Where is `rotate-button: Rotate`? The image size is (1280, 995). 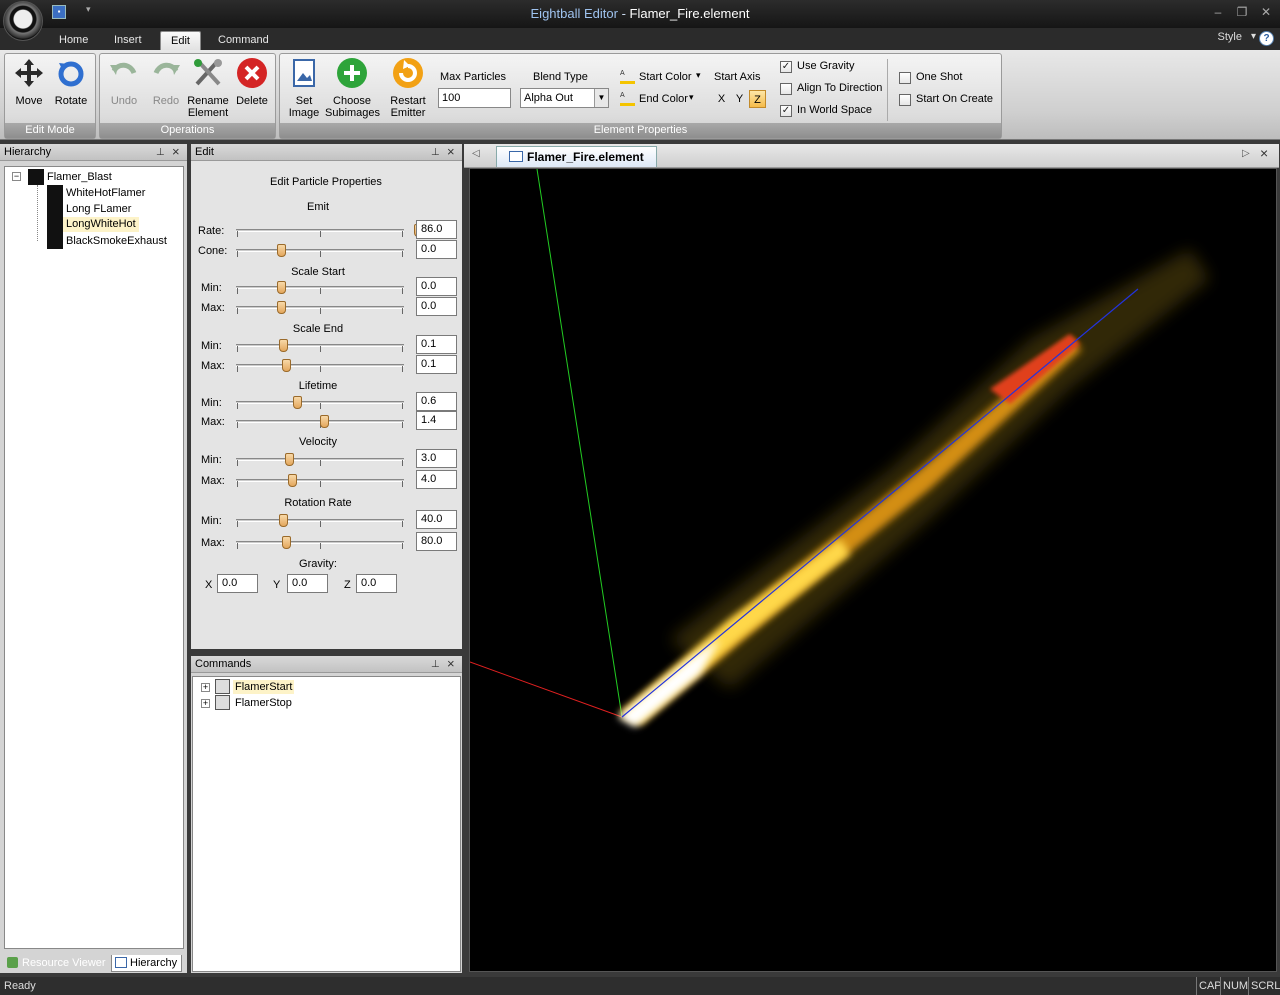 rotate-button: Rotate is located at coordinates (71, 82).